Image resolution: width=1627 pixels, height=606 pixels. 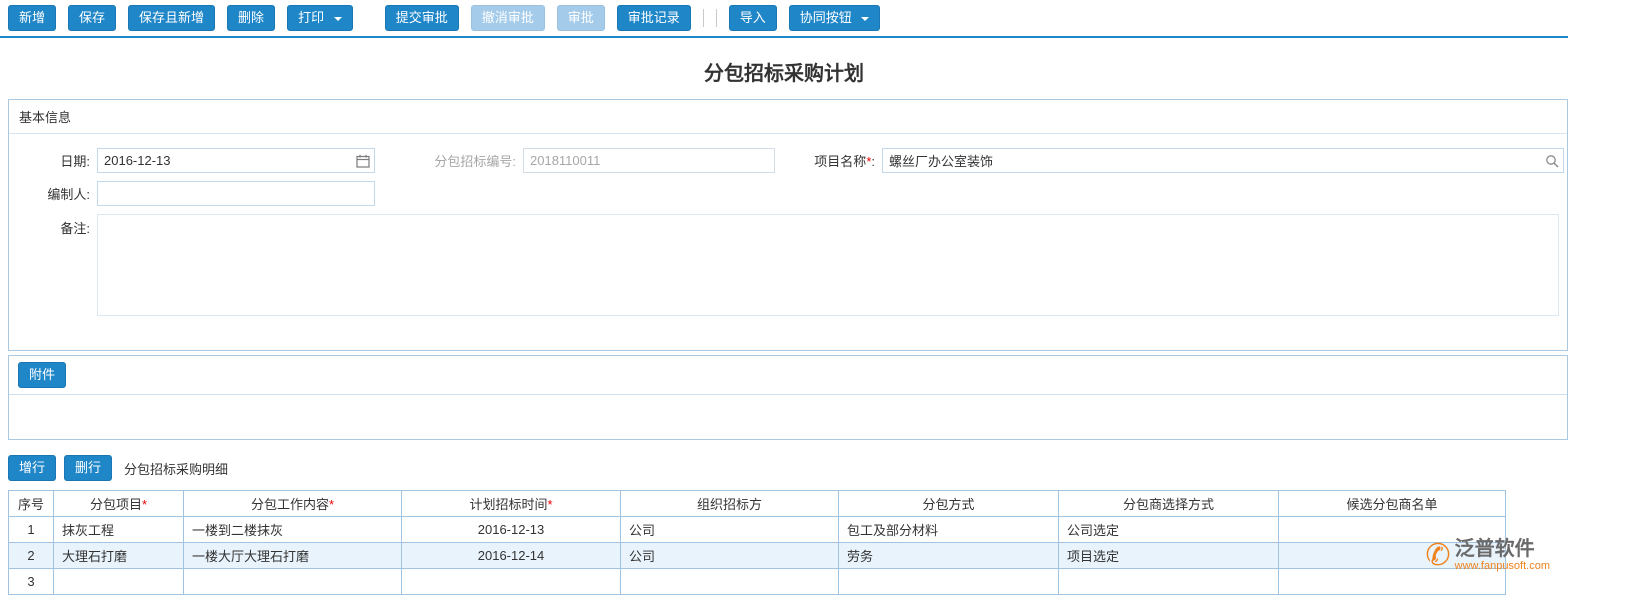 What do you see at coordinates (292, 581) in the screenshot?
I see `cell-work-content` at bounding box center [292, 581].